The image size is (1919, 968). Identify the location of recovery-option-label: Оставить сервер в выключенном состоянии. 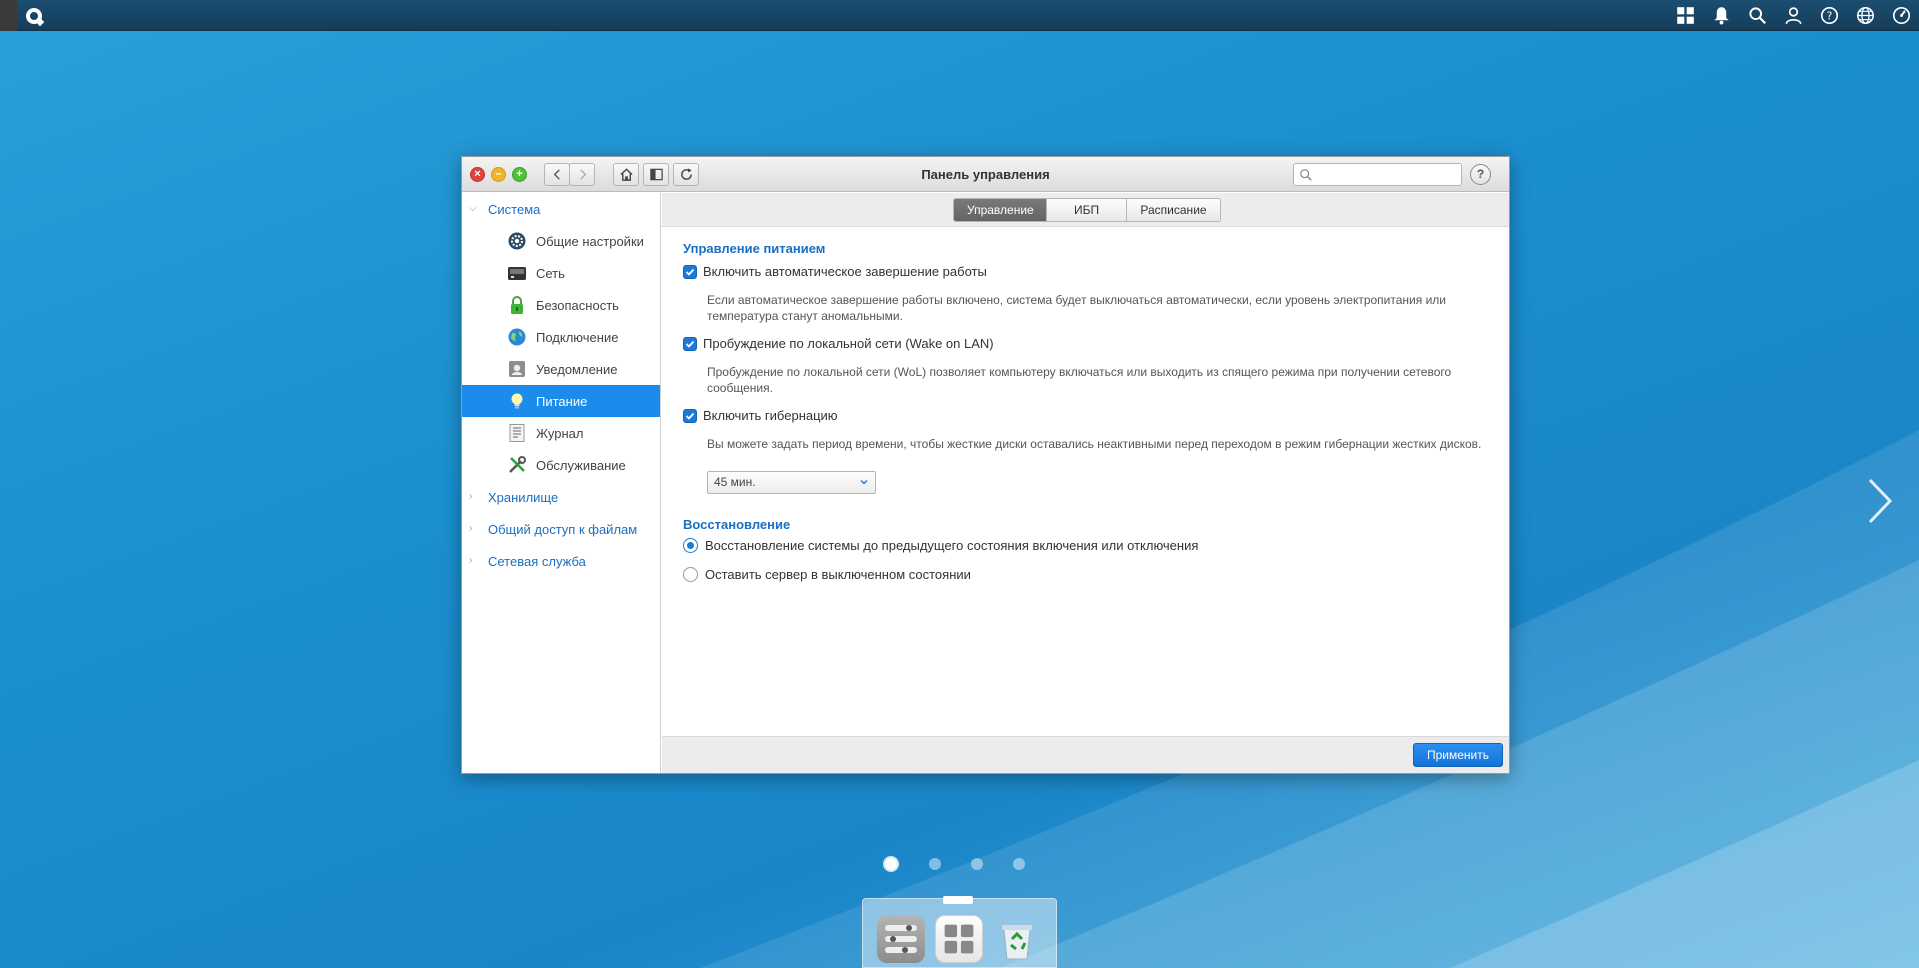
(838, 574).